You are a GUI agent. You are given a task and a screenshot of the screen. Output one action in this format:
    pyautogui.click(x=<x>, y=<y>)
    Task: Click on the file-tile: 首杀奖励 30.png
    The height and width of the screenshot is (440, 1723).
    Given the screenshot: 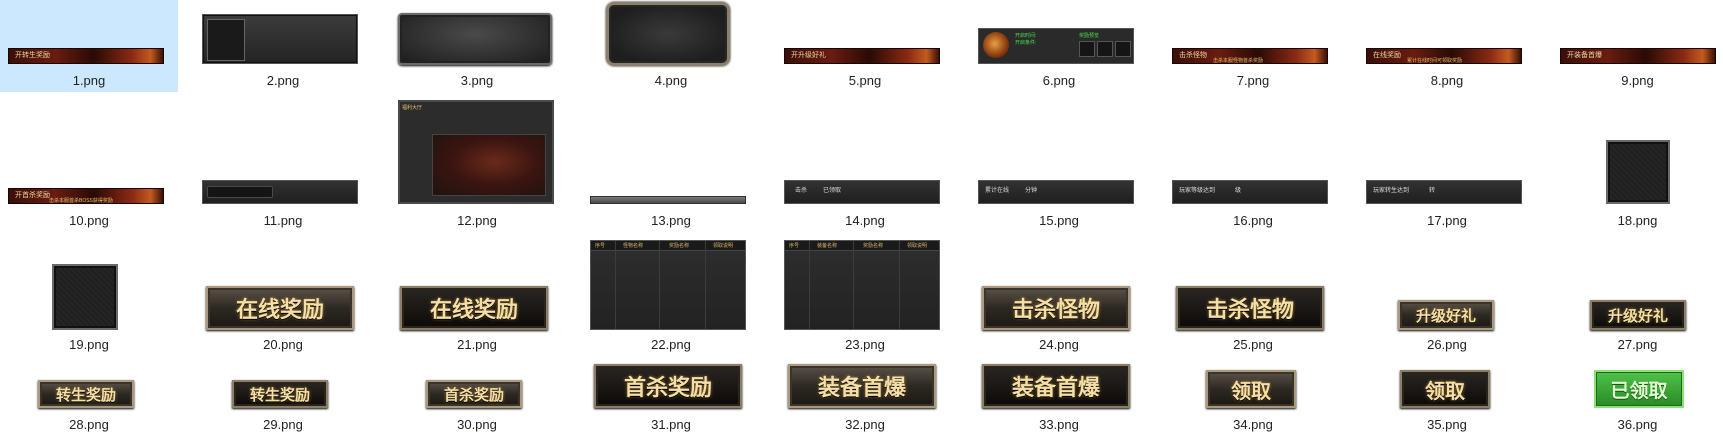 What is the action you would take?
    pyautogui.click(x=477, y=398)
    